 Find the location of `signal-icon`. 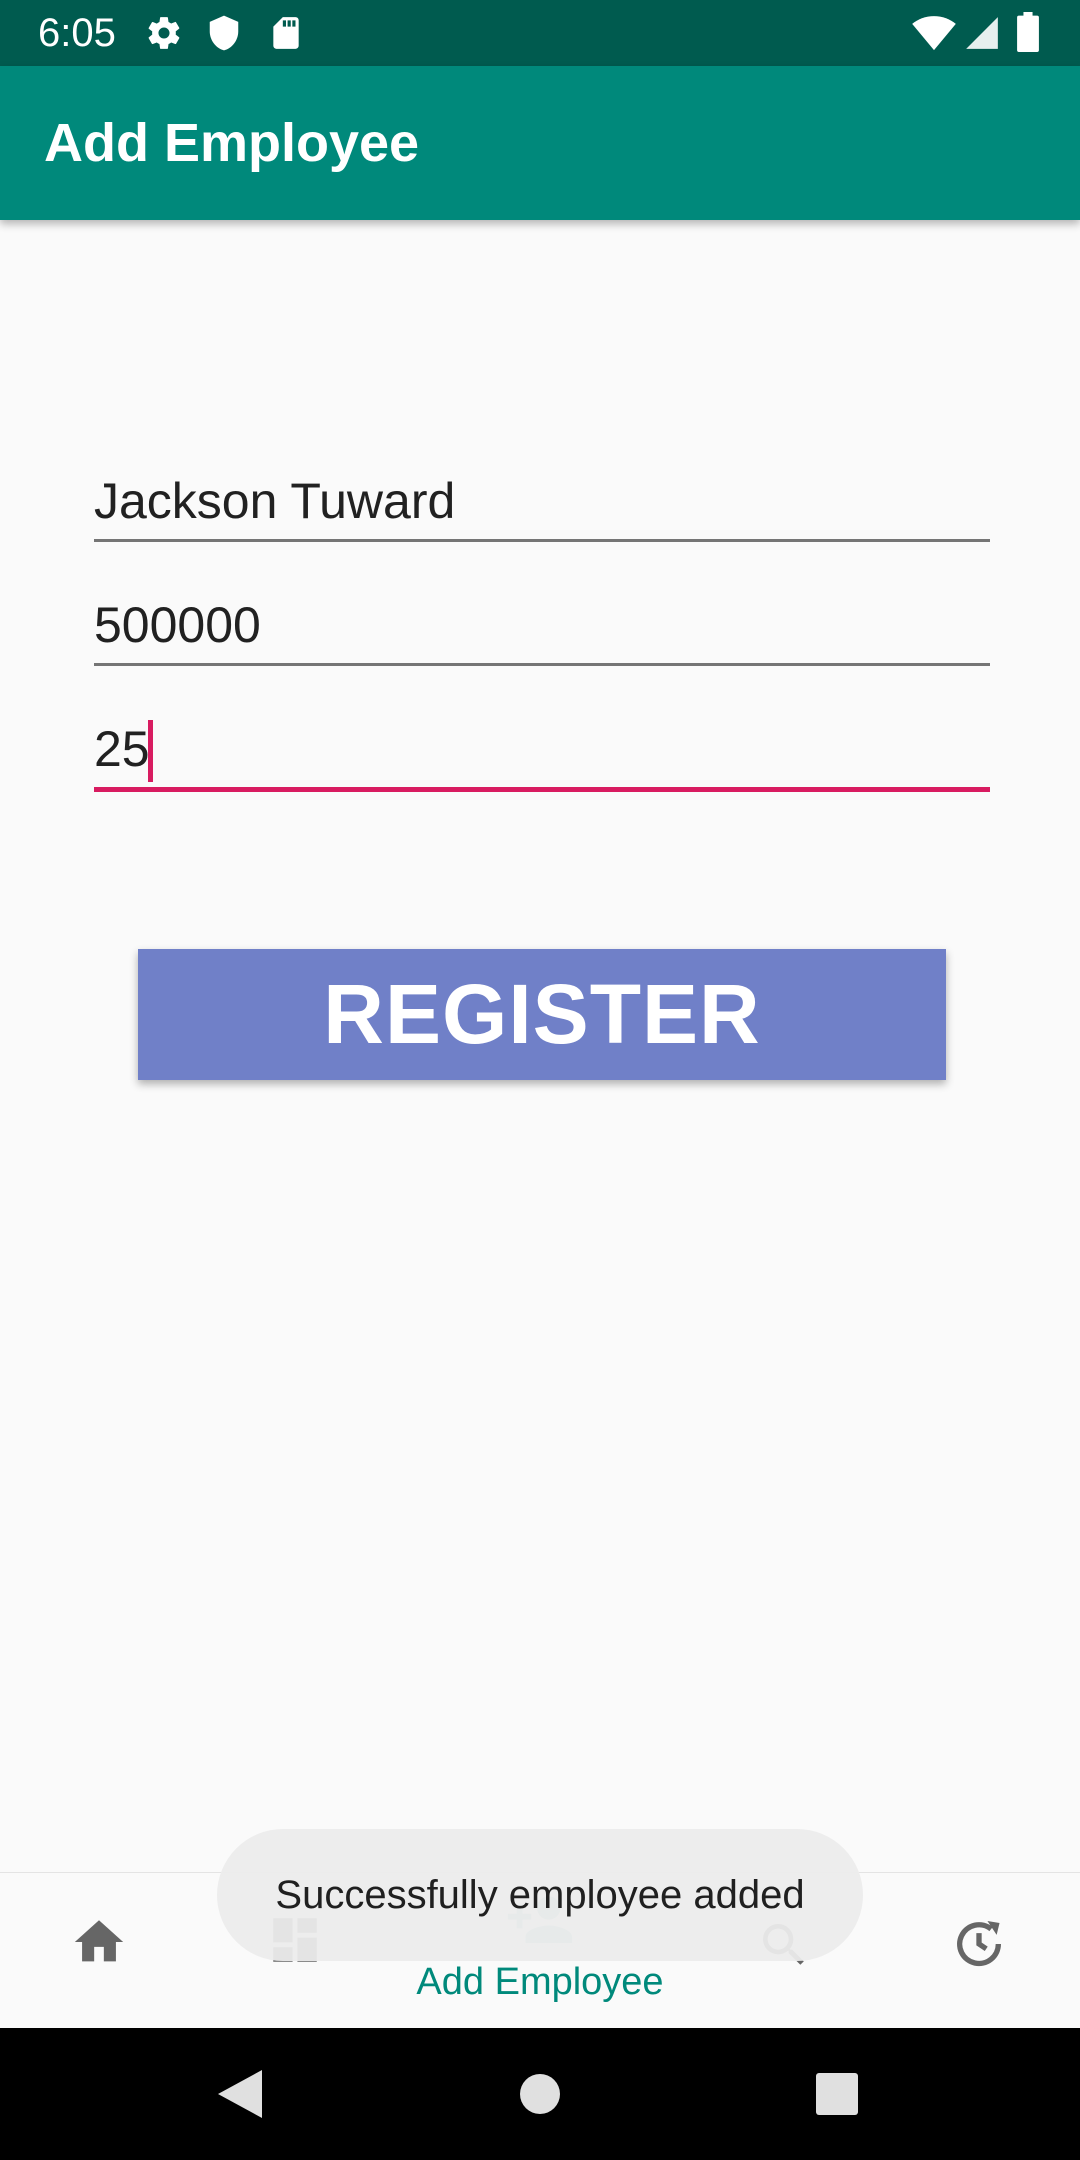

signal-icon is located at coordinates (982, 33).